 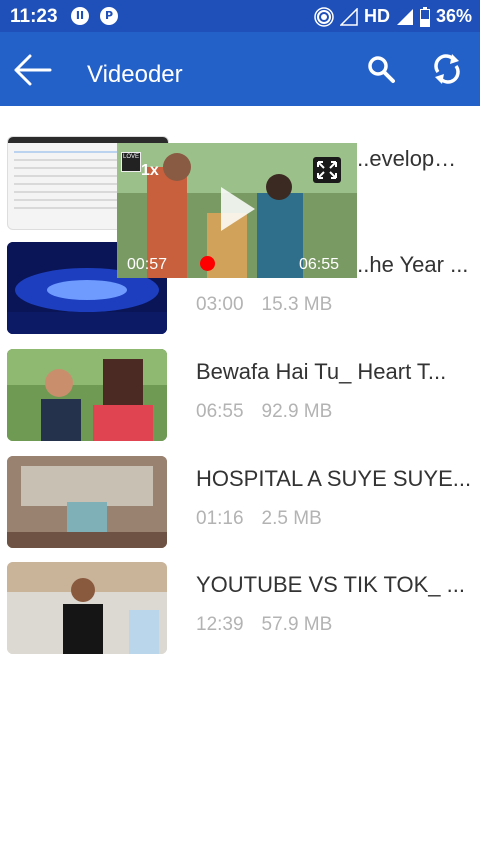 What do you see at coordinates (291, 518) in the screenshot?
I see `video-size: 2.5 MB` at bounding box center [291, 518].